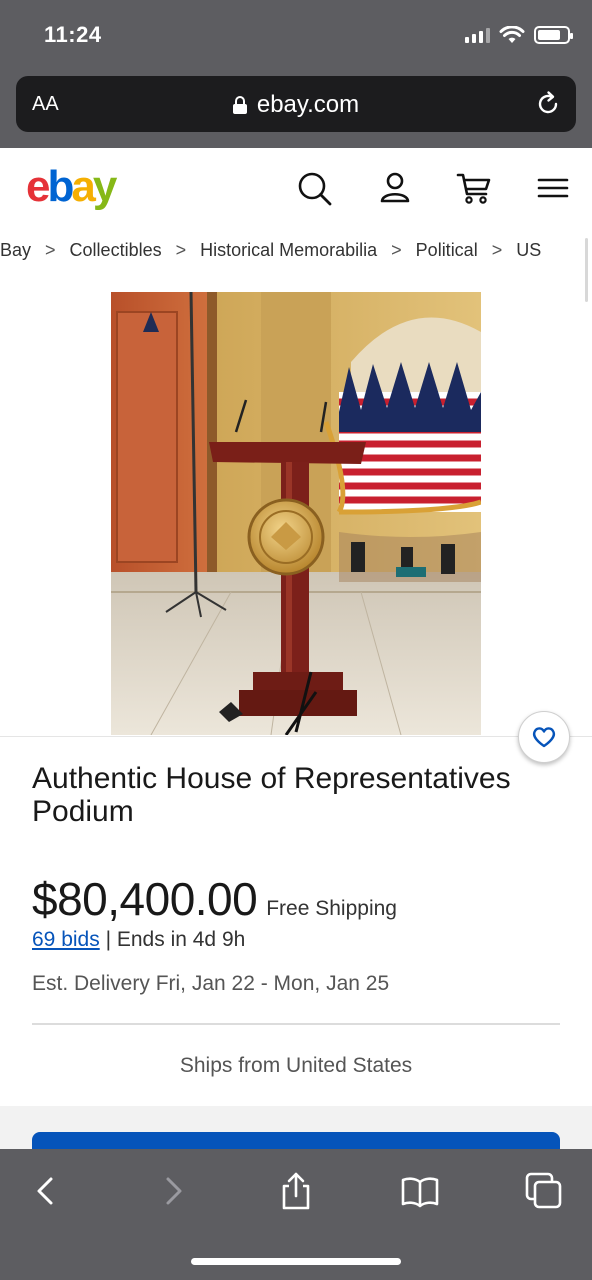 Image resolution: width=592 pixels, height=1280 pixels. I want to click on item-price: $80,400.00, so click(145, 899).